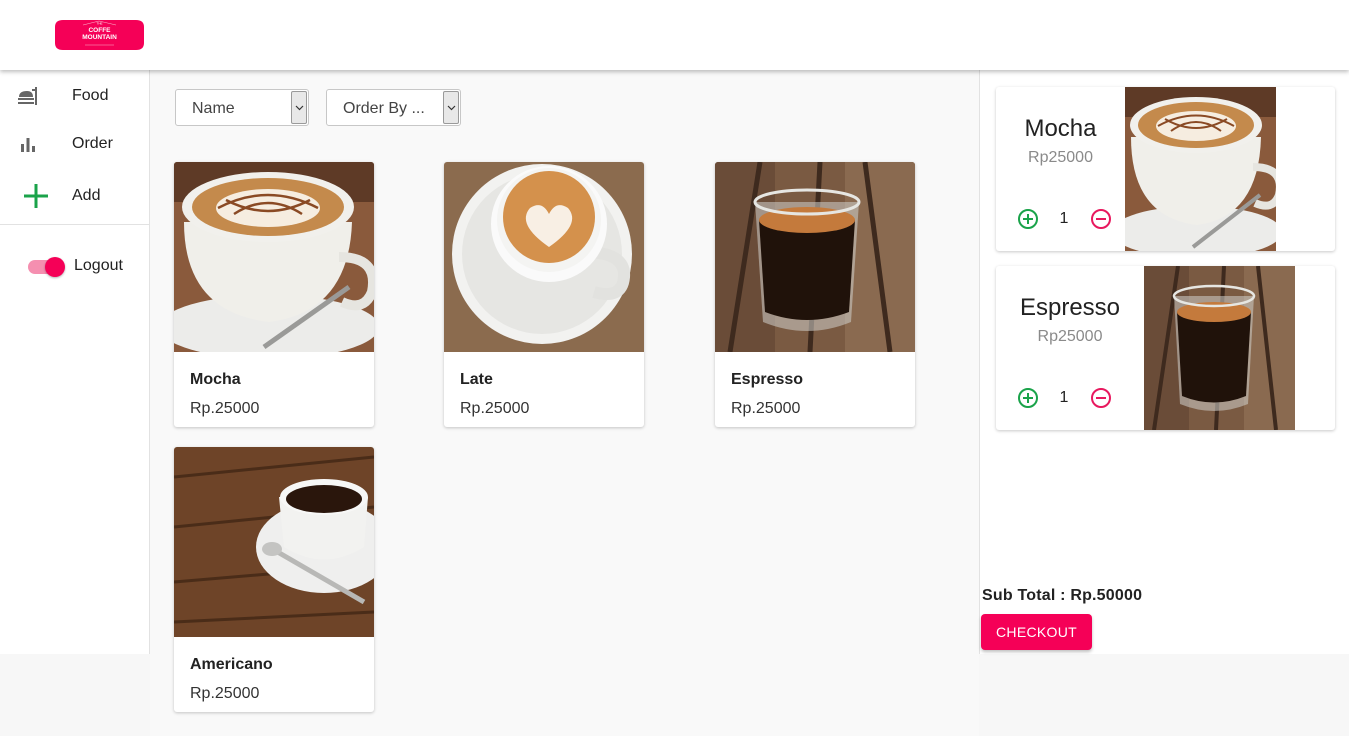 The width and height of the screenshot is (1349, 736). What do you see at coordinates (674, 35) in the screenshot?
I see `top-app-bar: THE COFFE MOUNTAIN` at bounding box center [674, 35].